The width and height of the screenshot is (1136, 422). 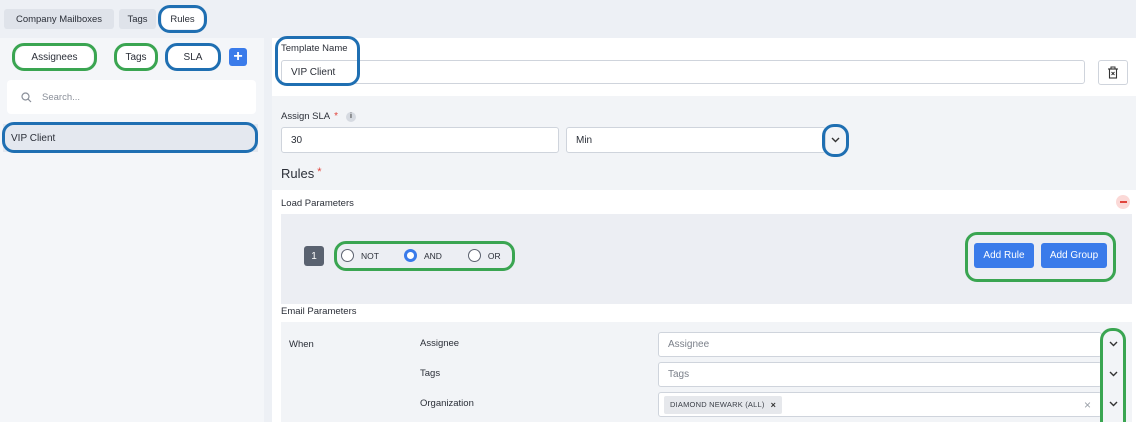 What do you see at coordinates (317, 203) in the screenshot?
I see `load-parameters-label: Load Parameters` at bounding box center [317, 203].